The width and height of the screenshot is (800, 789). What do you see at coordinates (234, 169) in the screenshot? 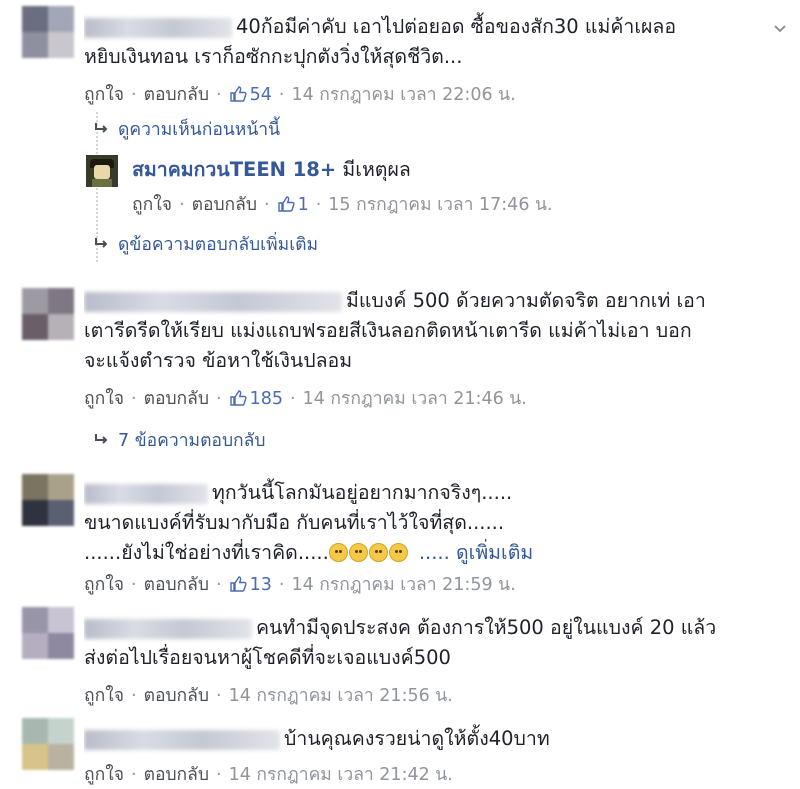
I see `reply-author-link: สมาคมกวนTEEN 18+` at bounding box center [234, 169].